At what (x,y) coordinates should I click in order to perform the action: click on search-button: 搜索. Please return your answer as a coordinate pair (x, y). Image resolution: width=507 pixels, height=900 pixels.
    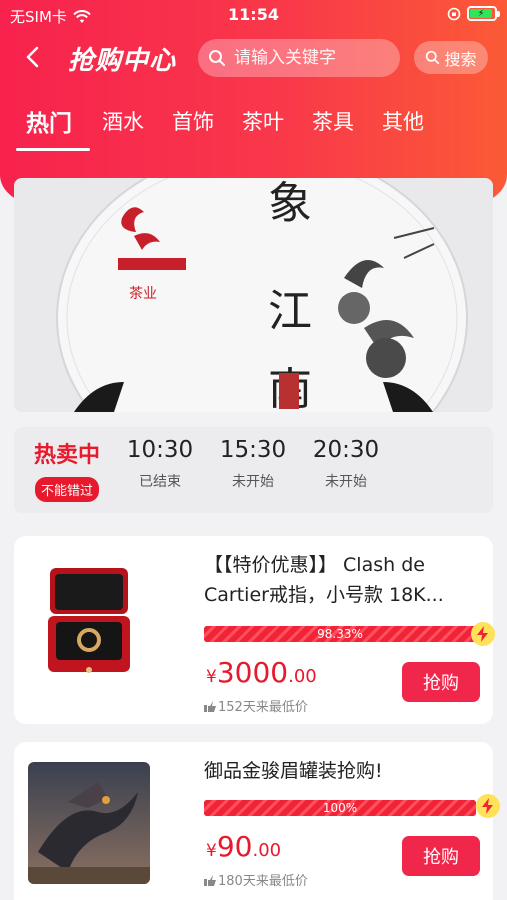
    Looking at the image, I should click on (451, 57).